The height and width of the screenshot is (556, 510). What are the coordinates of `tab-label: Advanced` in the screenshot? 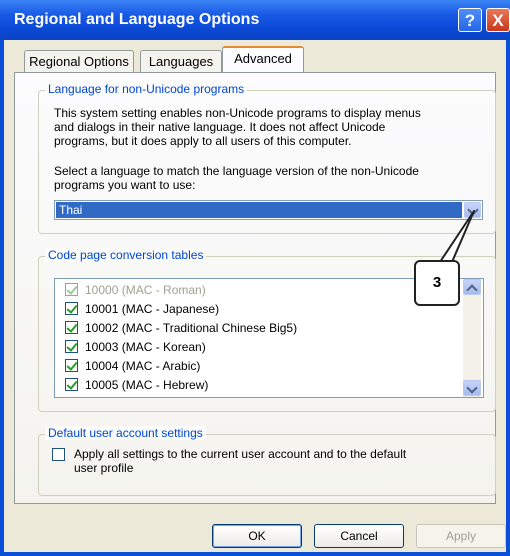 It's located at (263, 58).